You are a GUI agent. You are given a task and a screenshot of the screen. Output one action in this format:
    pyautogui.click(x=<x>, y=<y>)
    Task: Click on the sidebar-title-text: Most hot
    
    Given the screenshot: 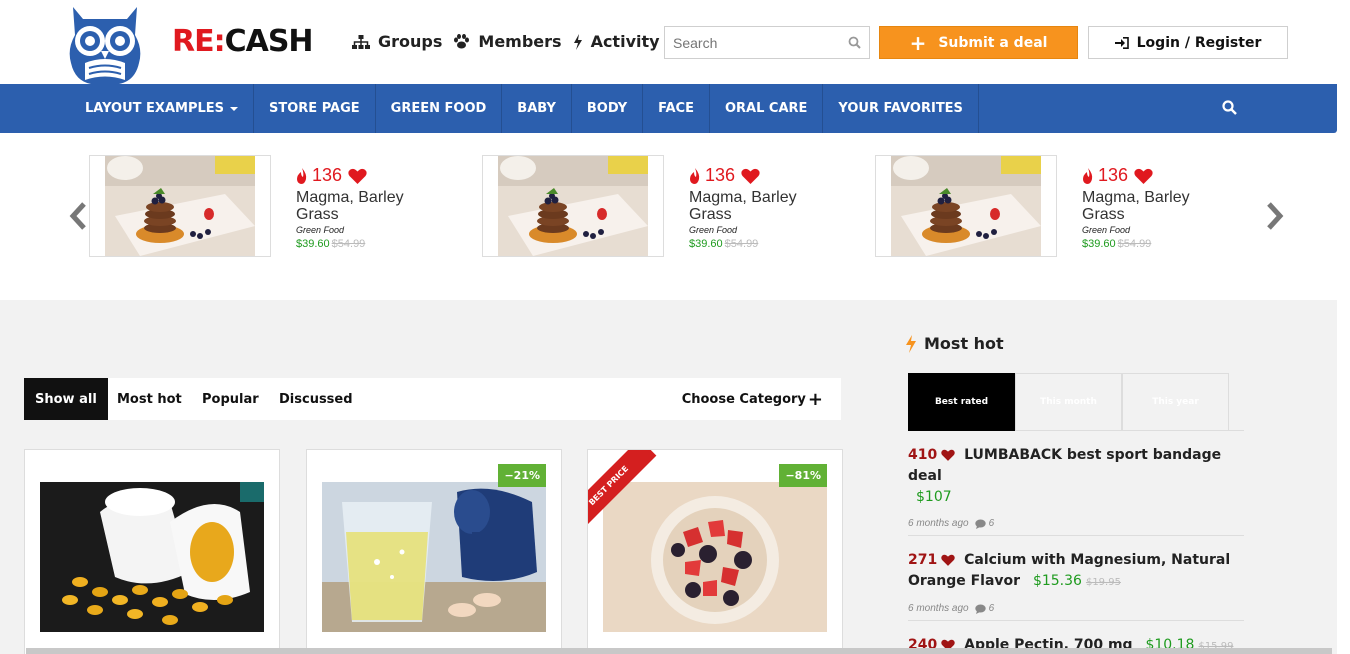 What is the action you would take?
    pyautogui.click(x=964, y=343)
    